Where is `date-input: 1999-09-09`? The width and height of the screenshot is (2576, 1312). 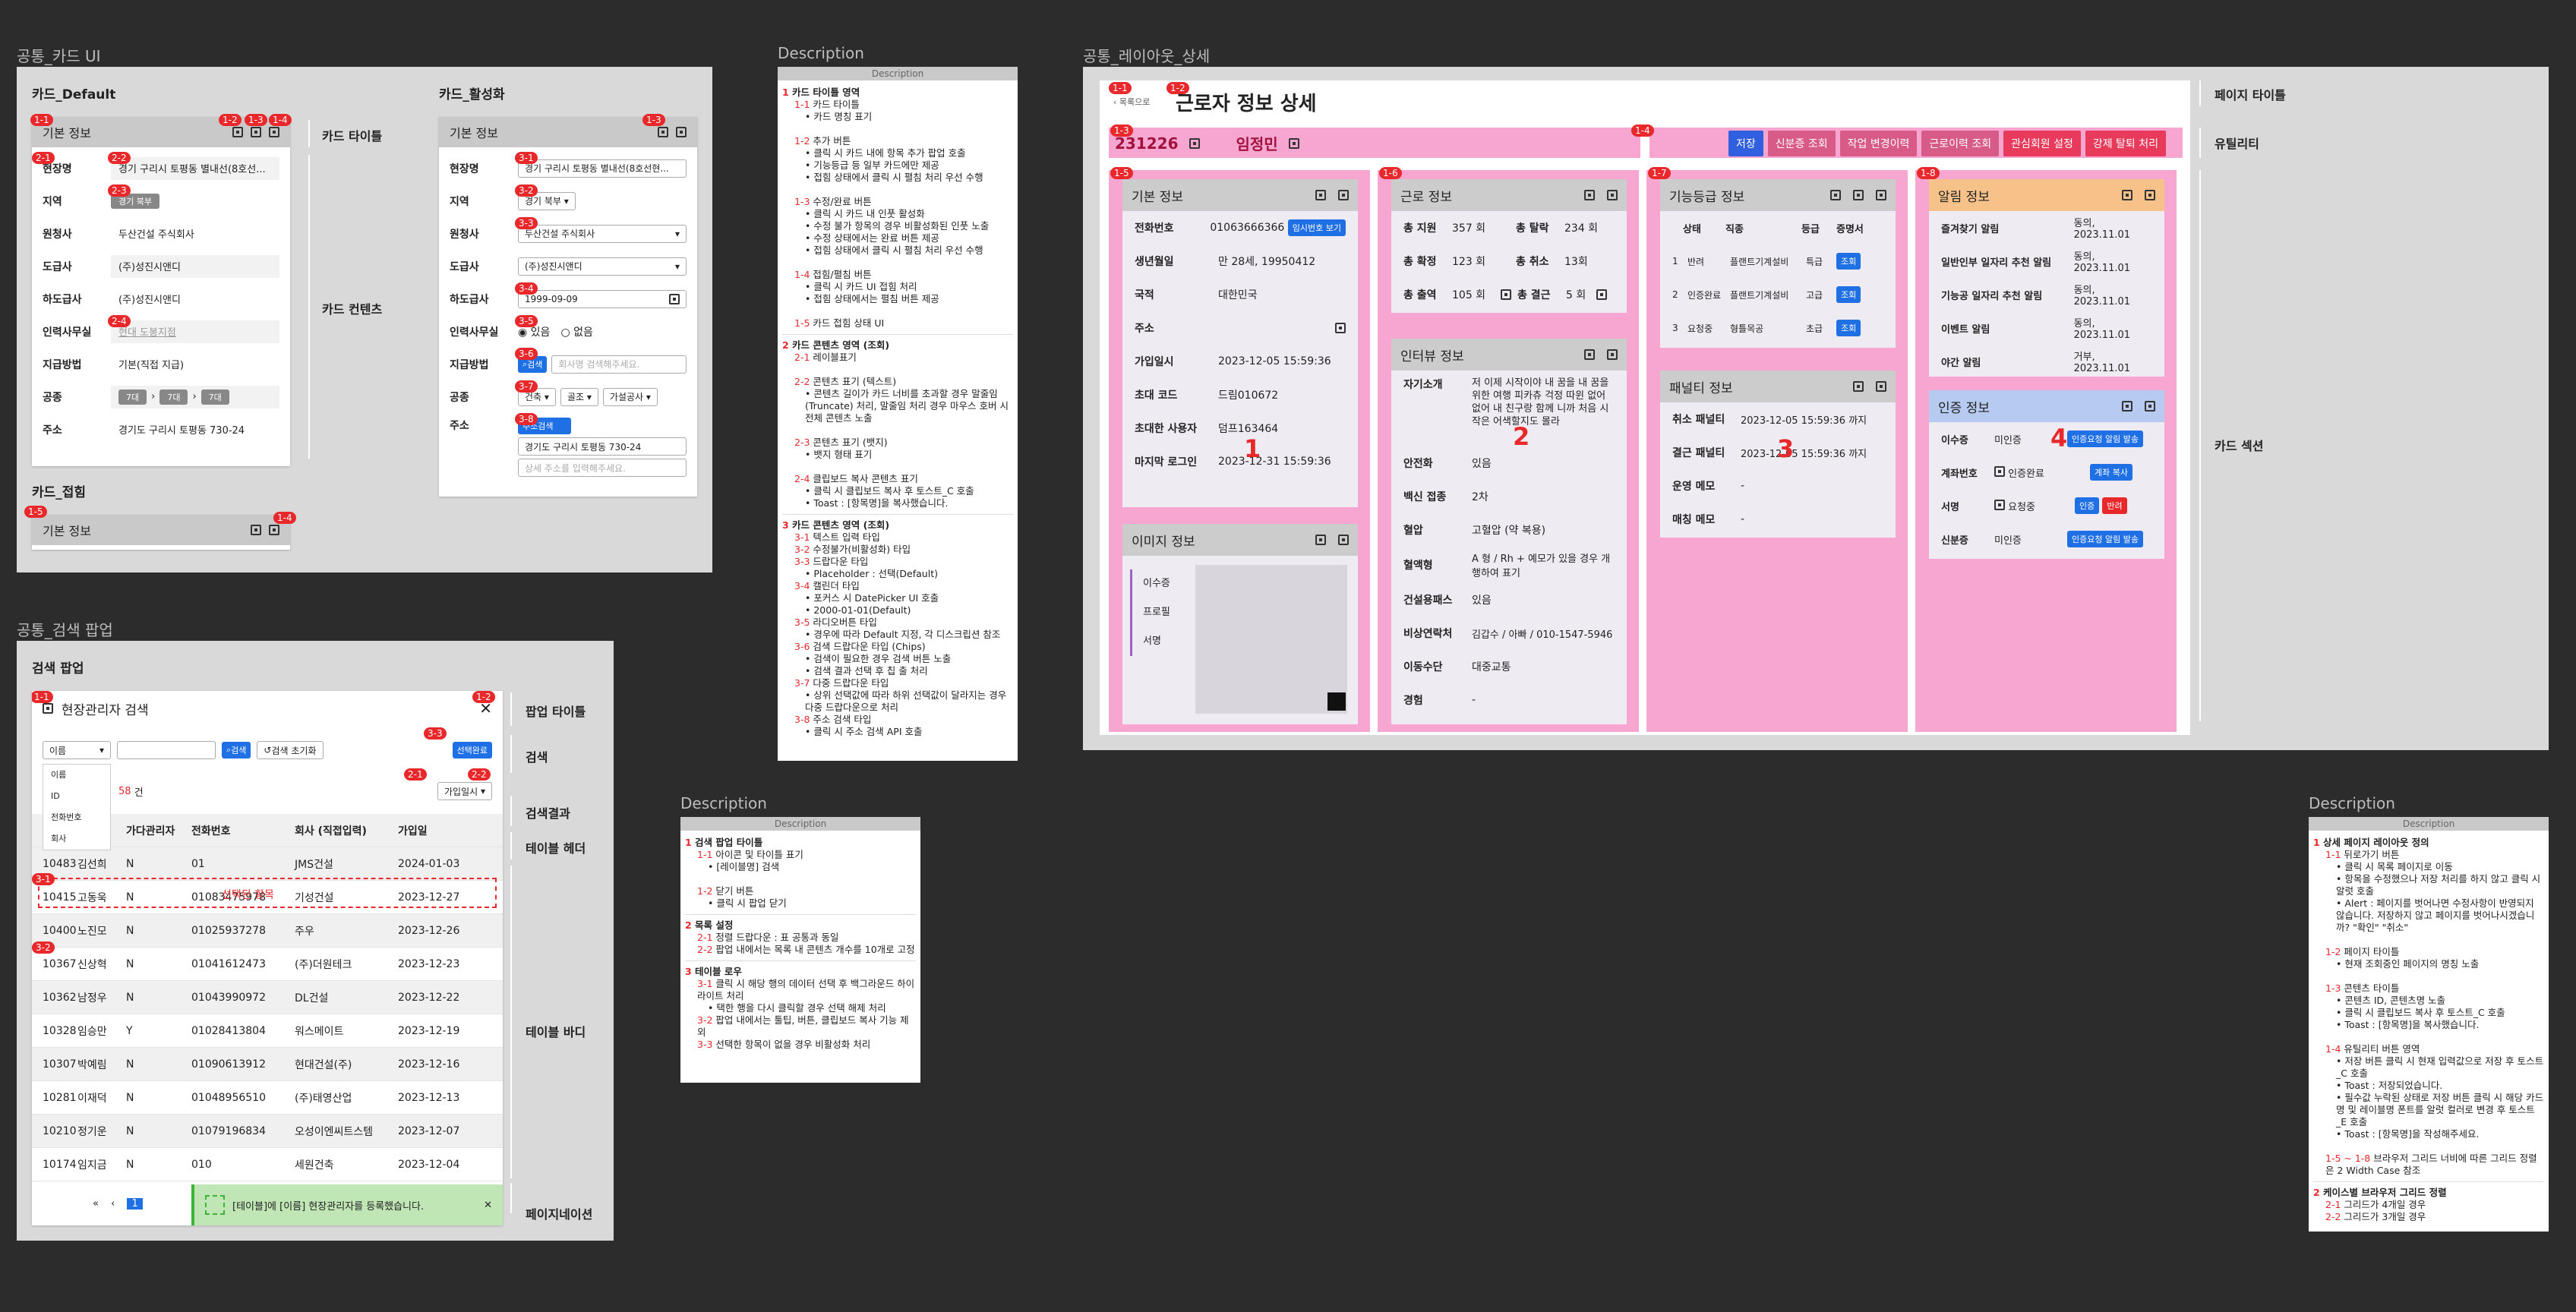
date-input: 1999-09-09 is located at coordinates (551, 299).